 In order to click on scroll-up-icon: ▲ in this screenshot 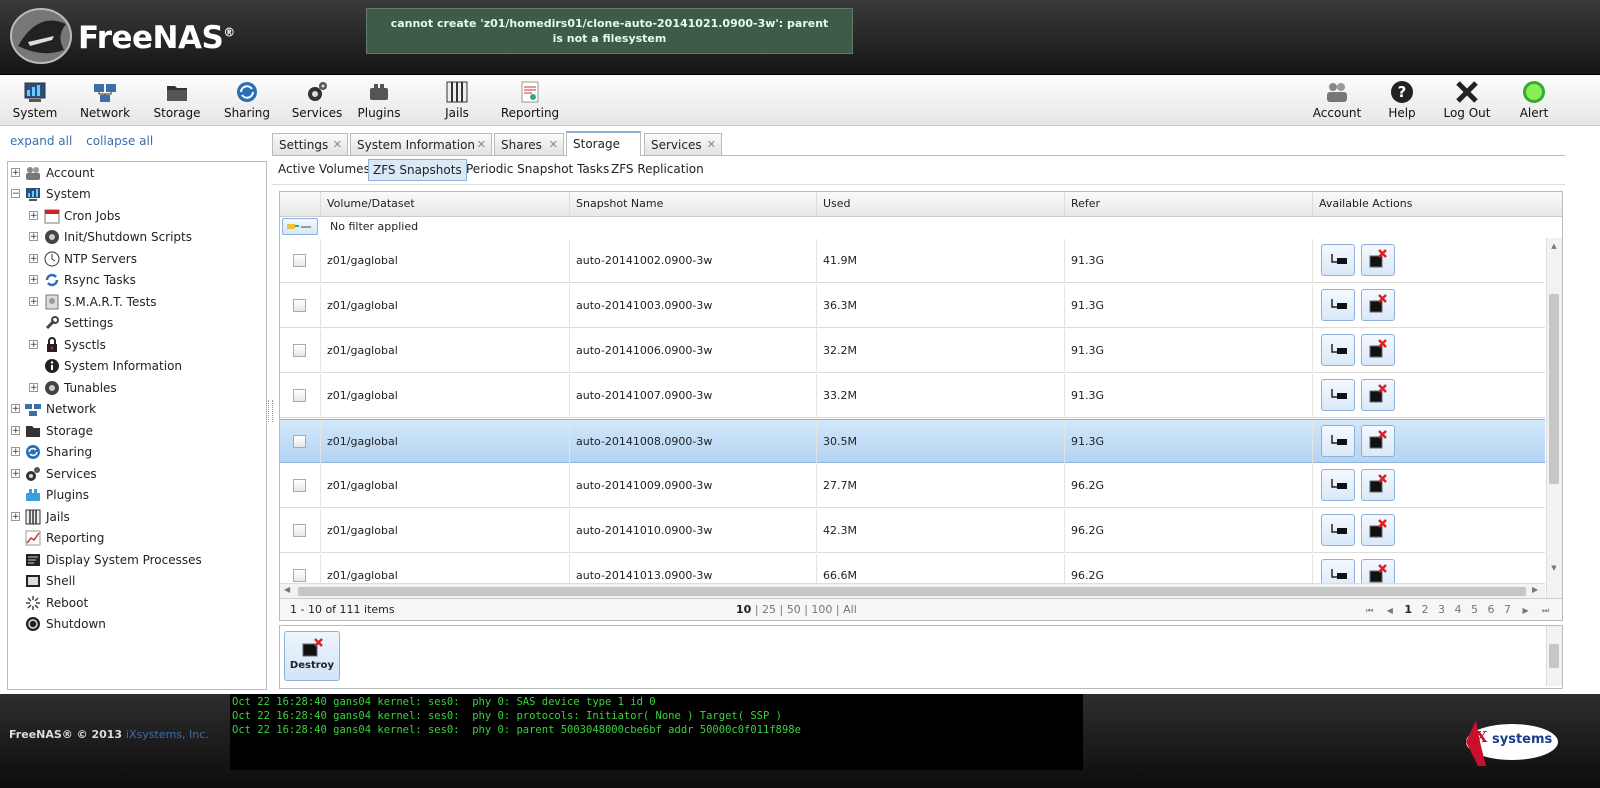, I will do `click(1554, 246)`.